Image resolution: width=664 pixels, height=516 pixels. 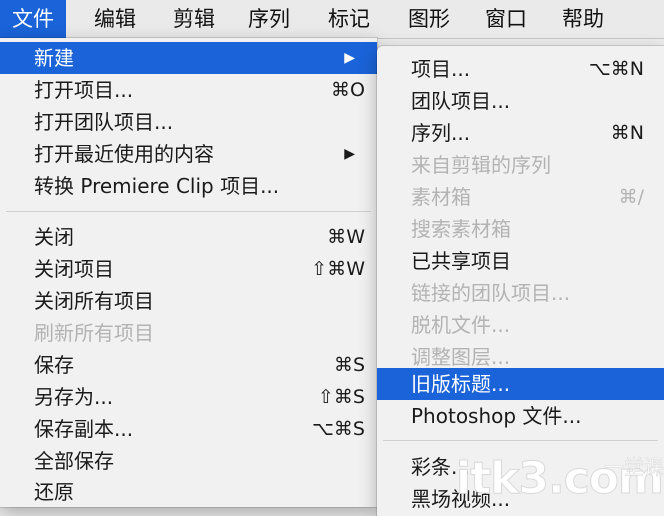 I want to click on menu-bar: 文件 编辑 剪辑 序列 标记 图形 窗口 帮助, so click(x=332, y=19).